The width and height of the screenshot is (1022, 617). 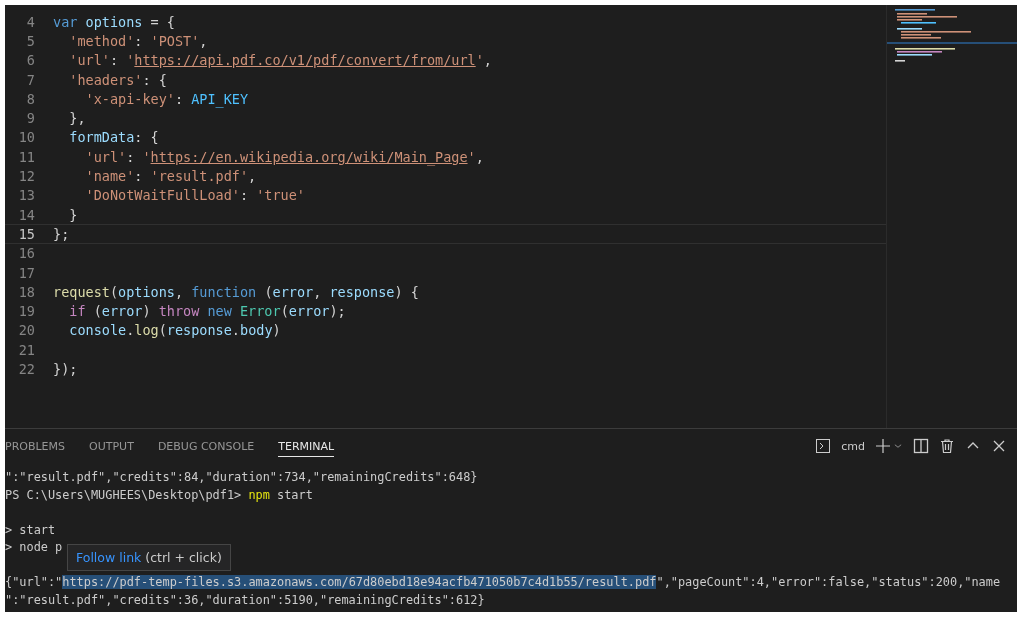 I want to click on code-line: 'url': 'https://api.pdf.co/v1/pdf/convert/from/url',, so click(x=280, y=60).